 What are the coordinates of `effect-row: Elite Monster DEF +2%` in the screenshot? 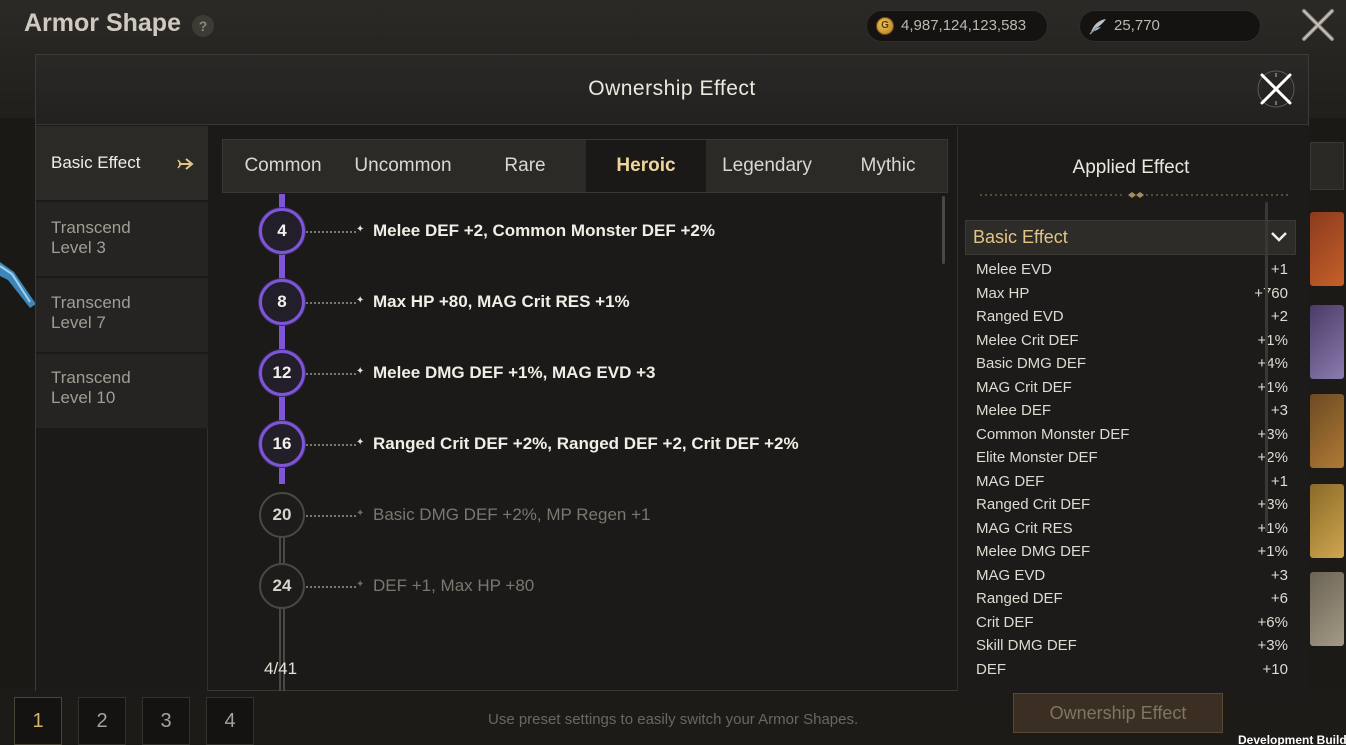 It's located at (1130, 457).